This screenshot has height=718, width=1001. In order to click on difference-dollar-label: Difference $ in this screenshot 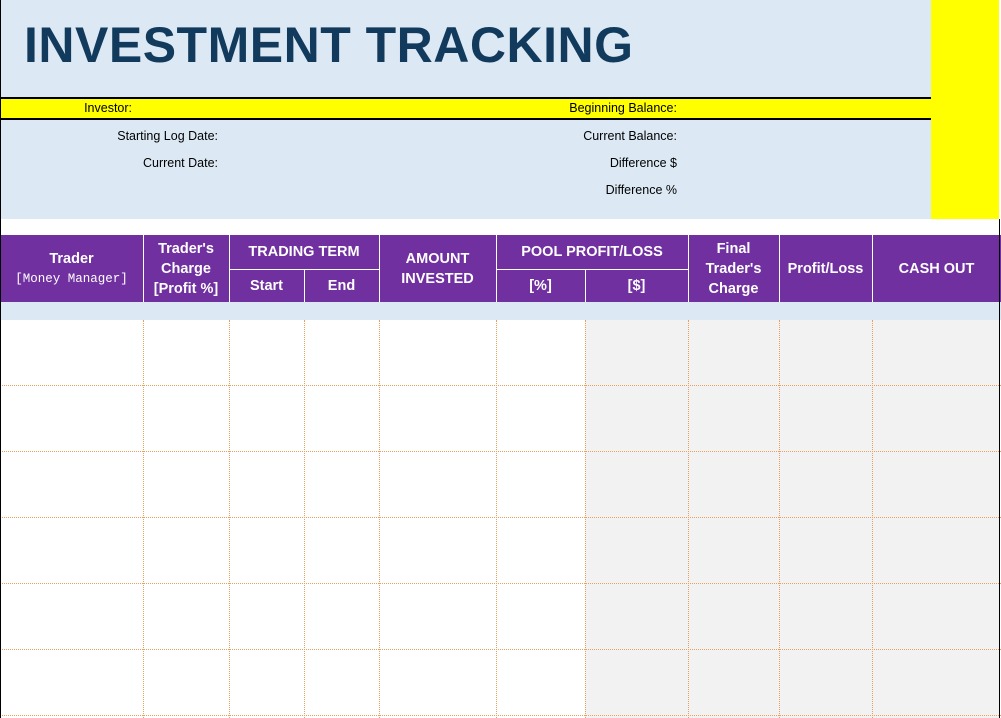, I will do `click(643, 163)`.